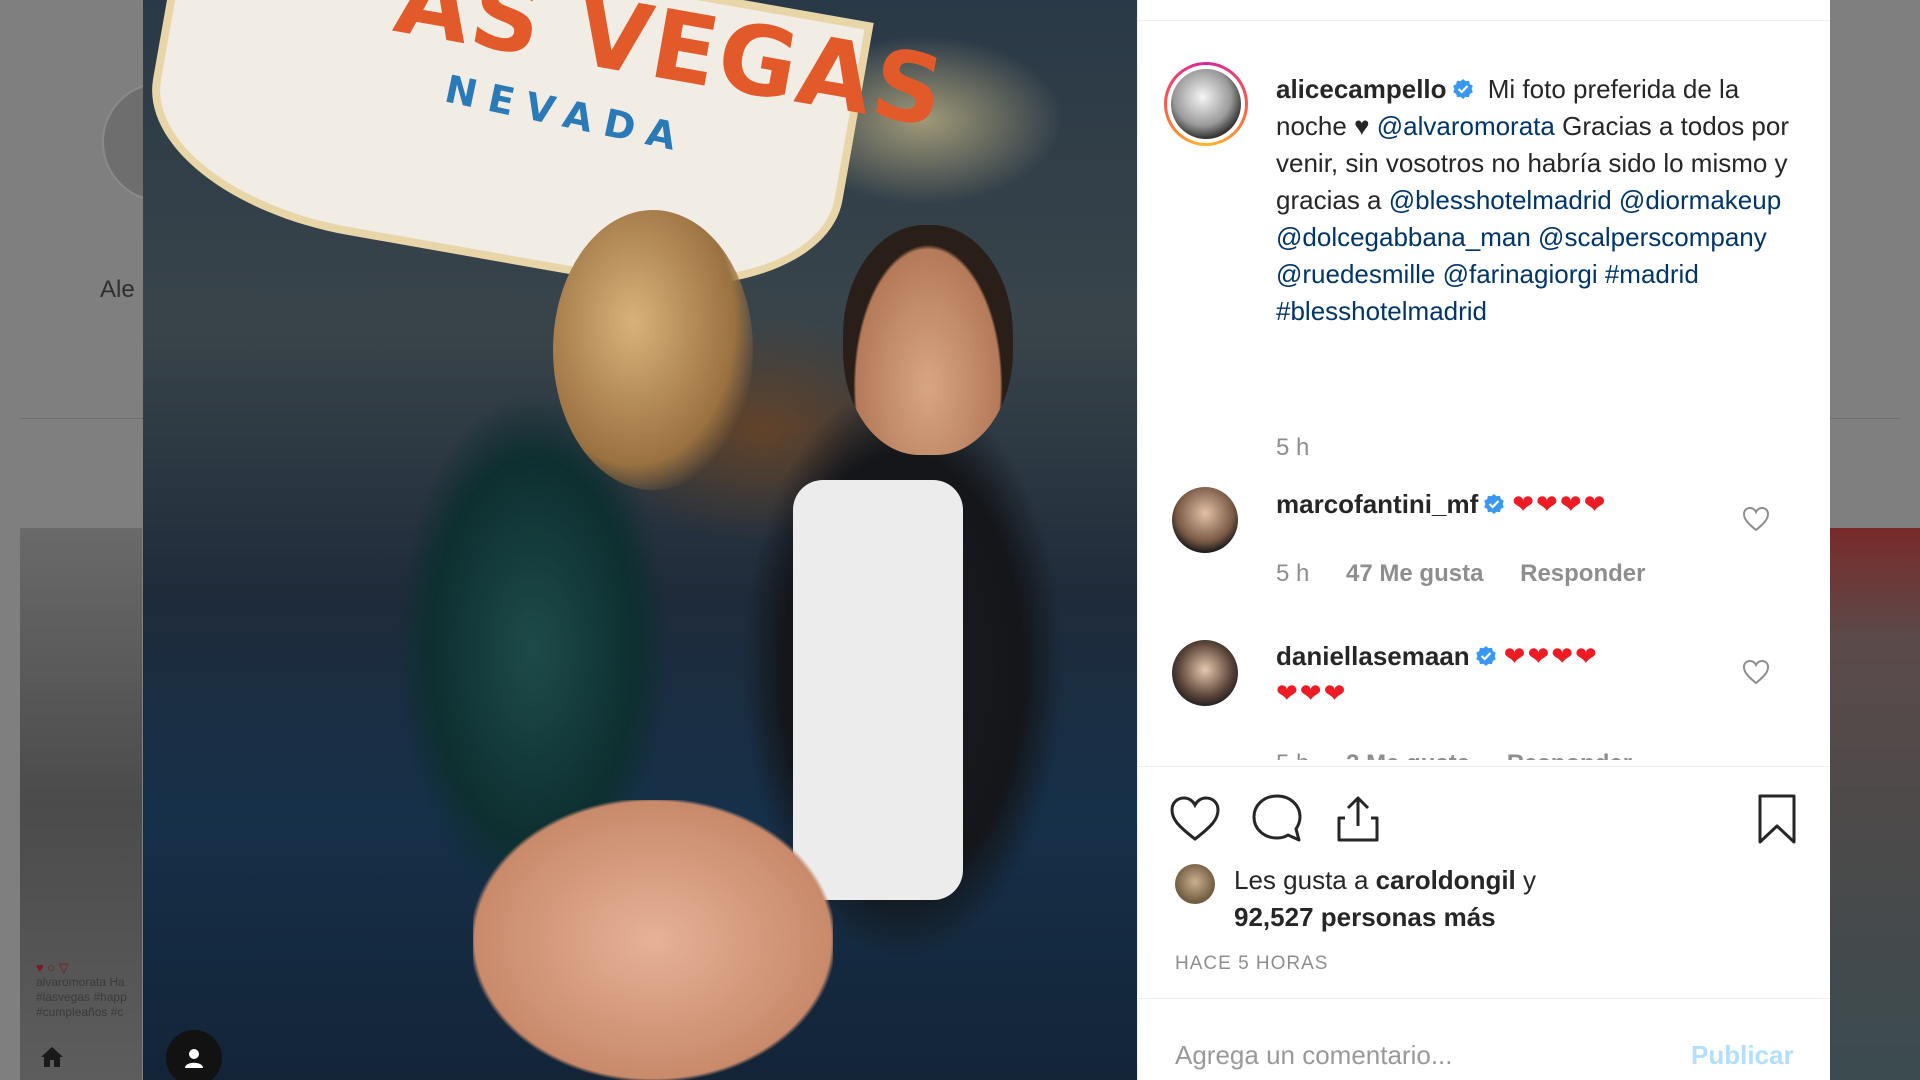  What do you see at coordinates (1700, 200) in the screenshot?
I see `caption-mention-diormakeup: @diormakeup` at bounding box center [1700, 200].